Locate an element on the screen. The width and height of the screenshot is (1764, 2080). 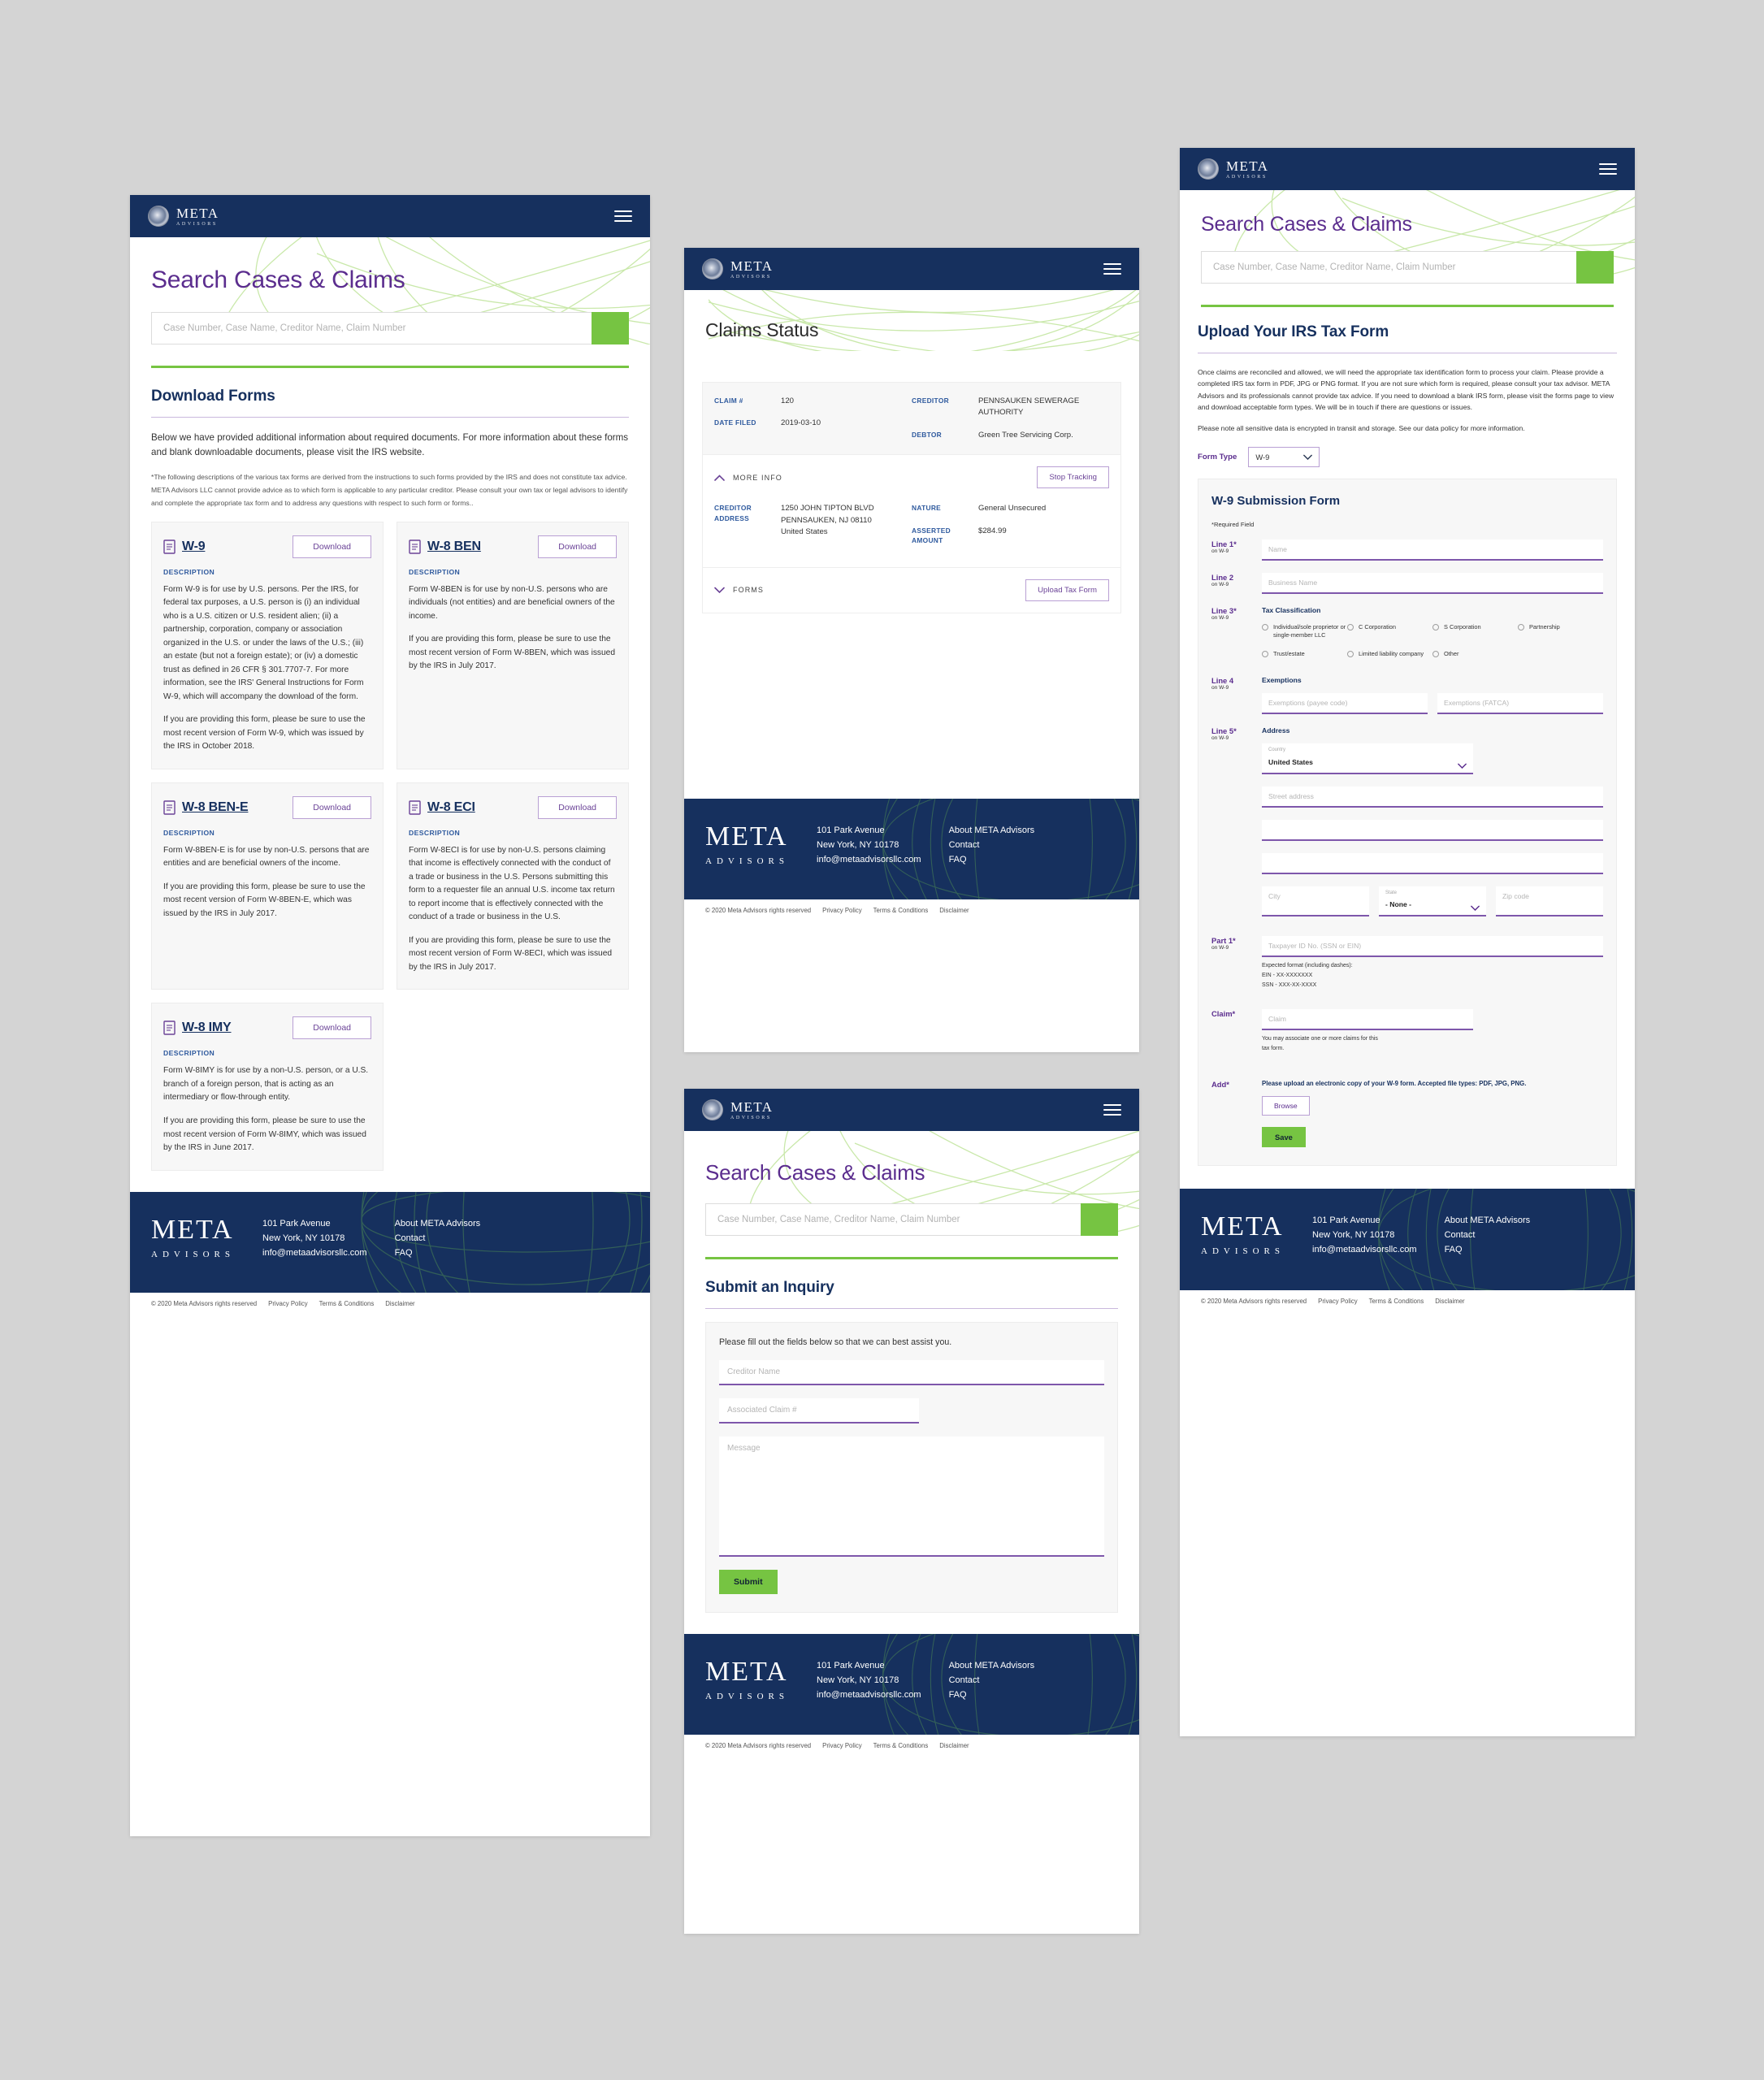
section-title: Download Forms is located at coordinates (213, 396).